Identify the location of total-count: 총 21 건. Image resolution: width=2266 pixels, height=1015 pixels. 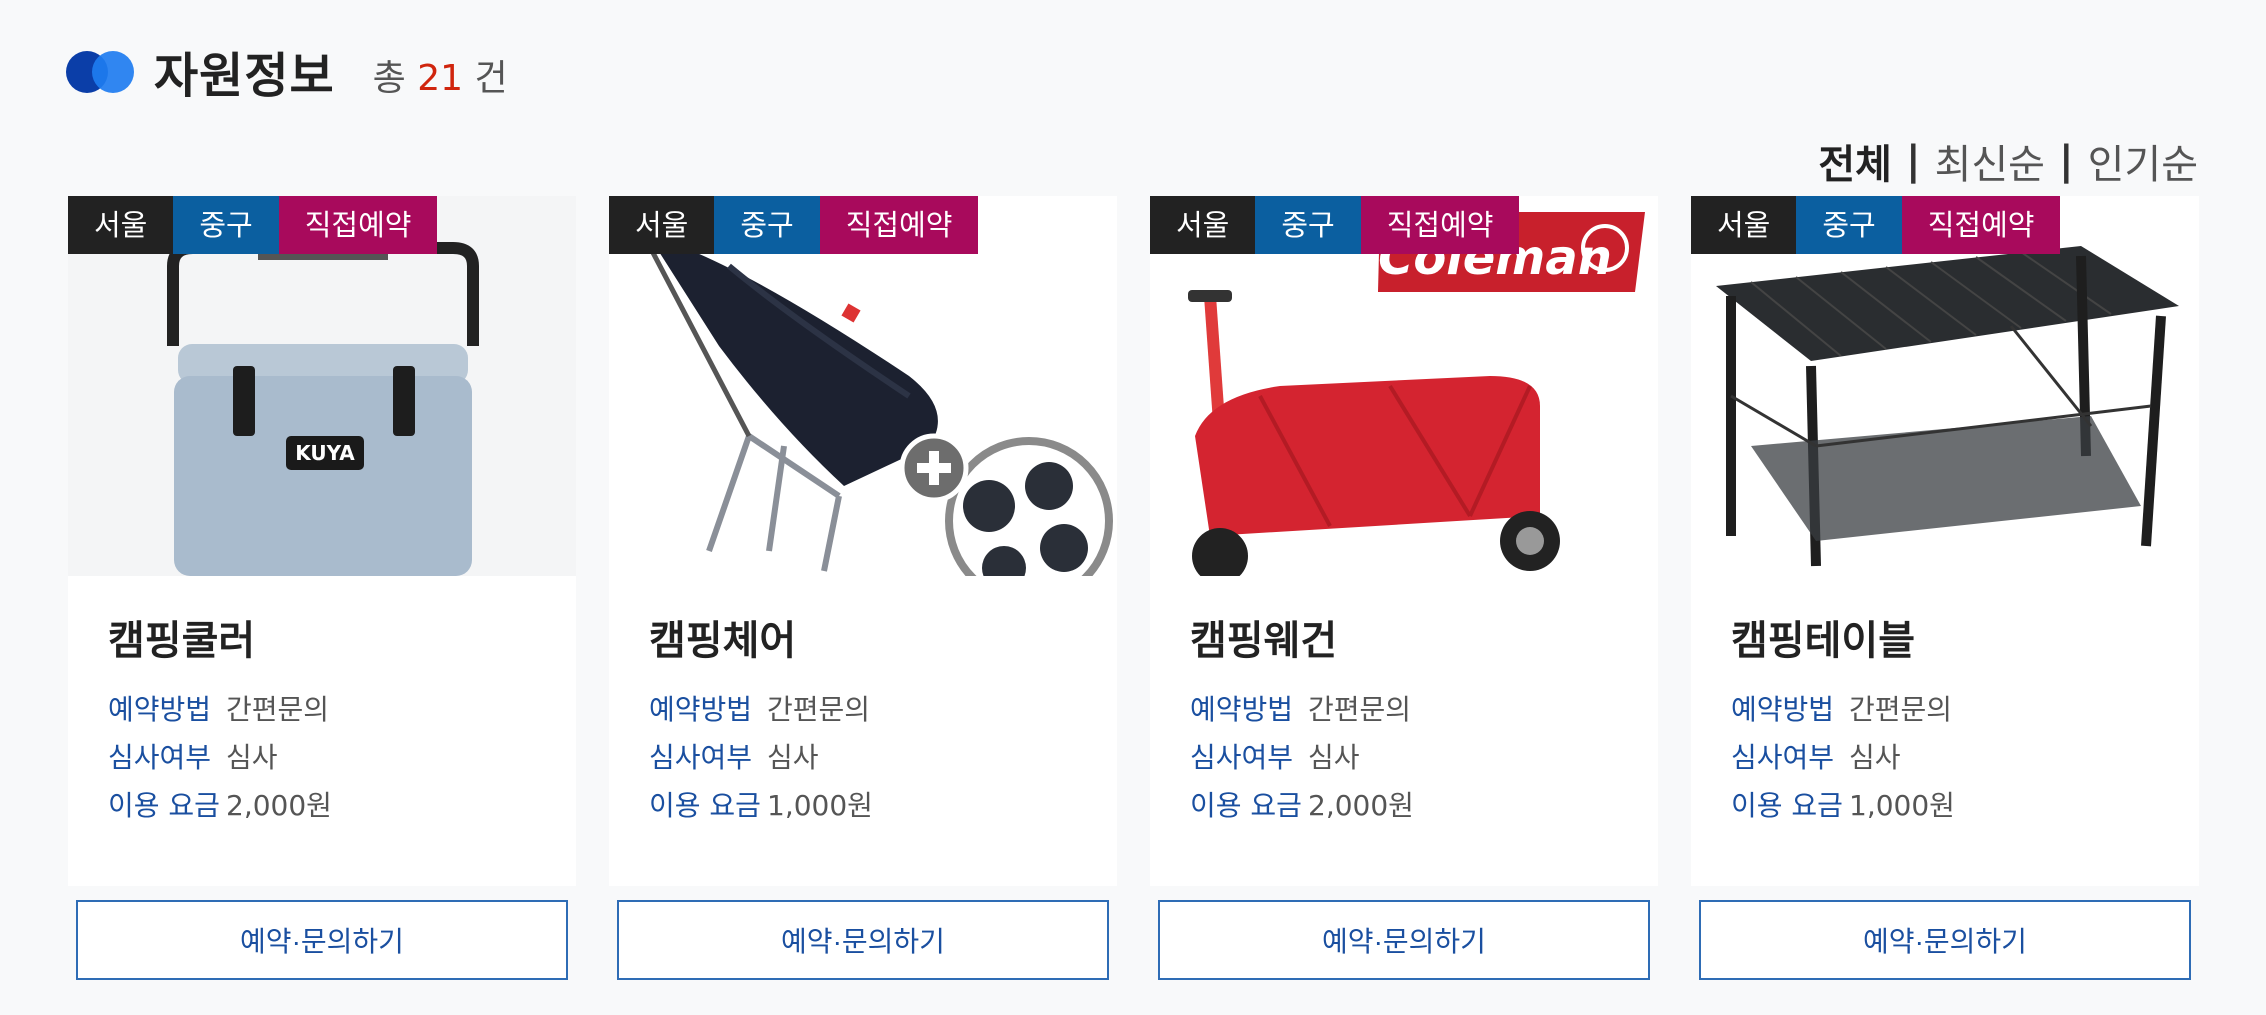
(440, 75).